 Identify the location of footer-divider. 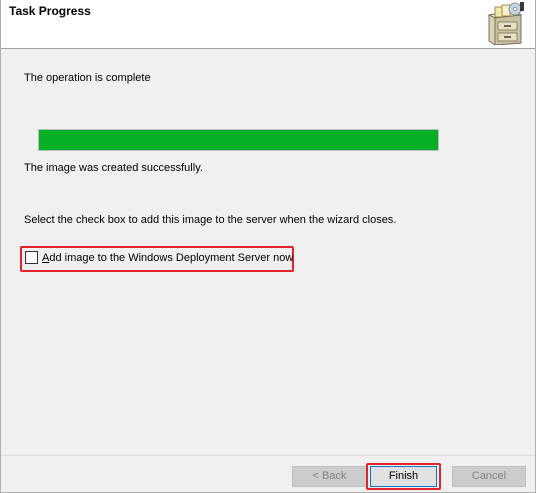
(268, 455).